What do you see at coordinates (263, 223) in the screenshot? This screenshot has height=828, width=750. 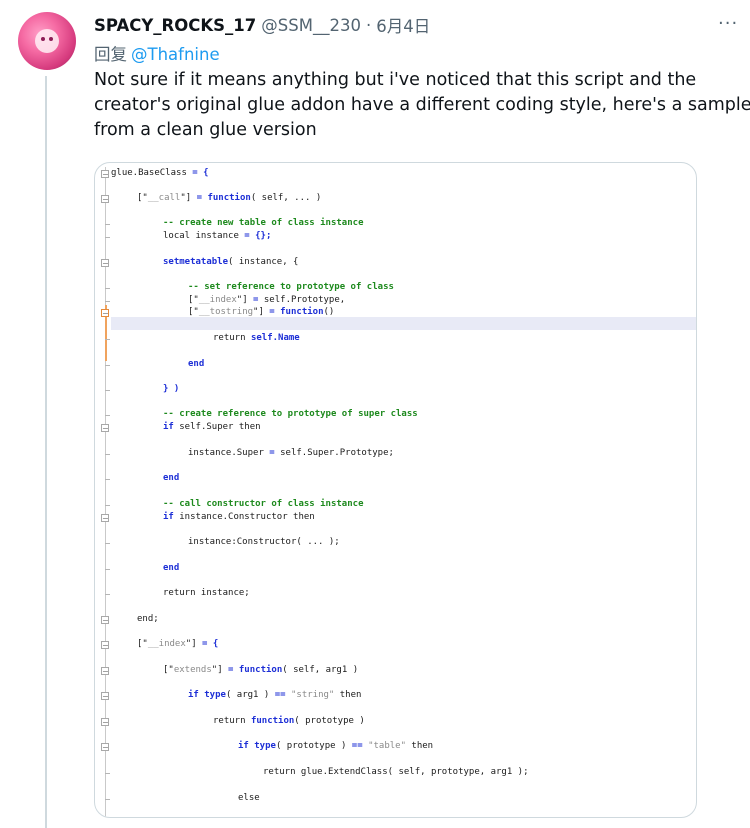 I see `code-line: -- create new table of class instance` at bounding box center [263, 223].